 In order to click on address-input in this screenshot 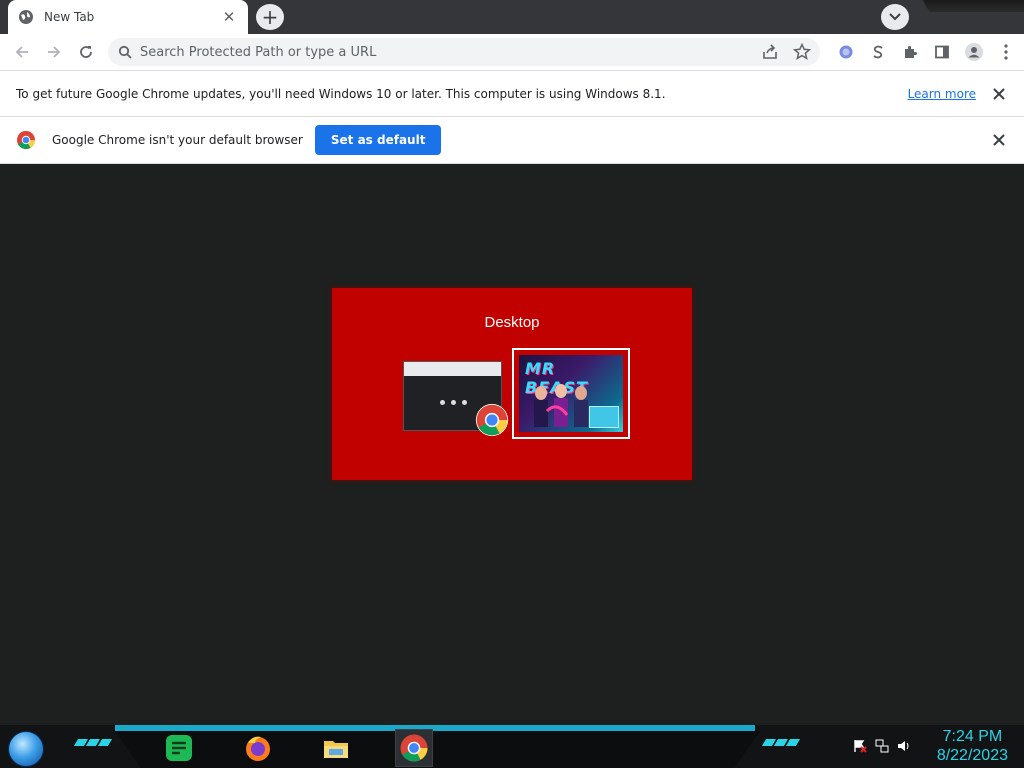, I will do `click(480, 52)`.